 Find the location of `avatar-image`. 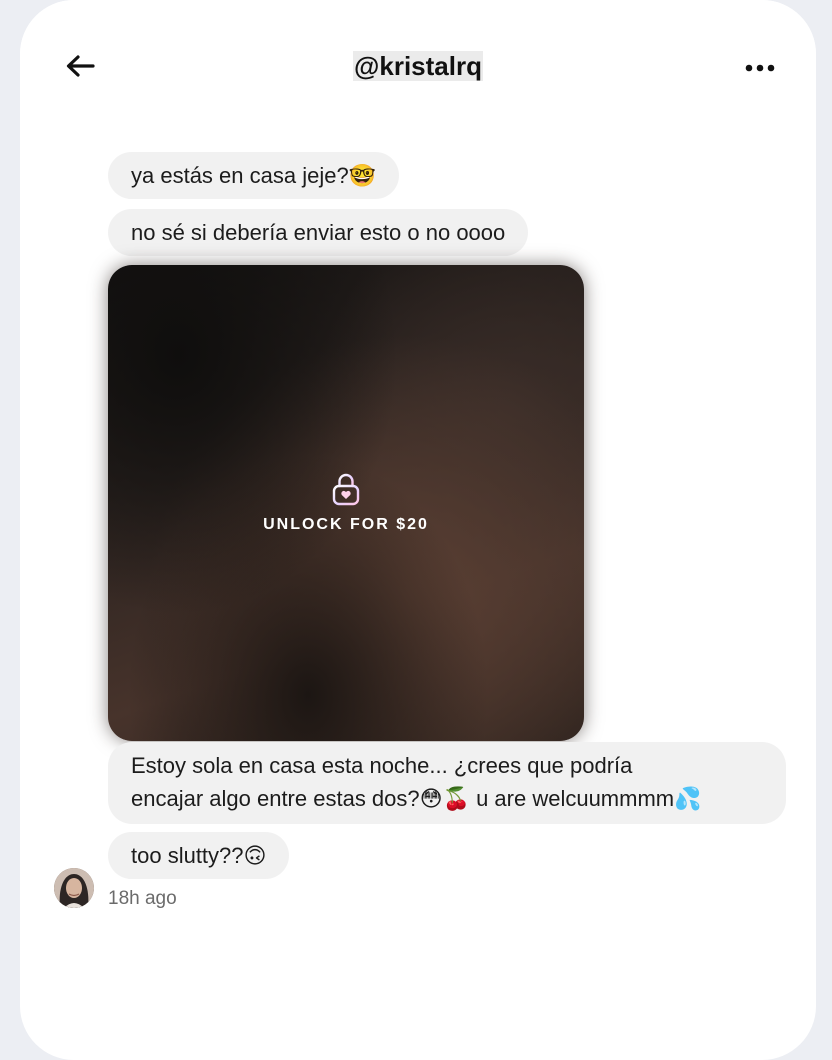

avatar-image is located at coordinates (74, 888).